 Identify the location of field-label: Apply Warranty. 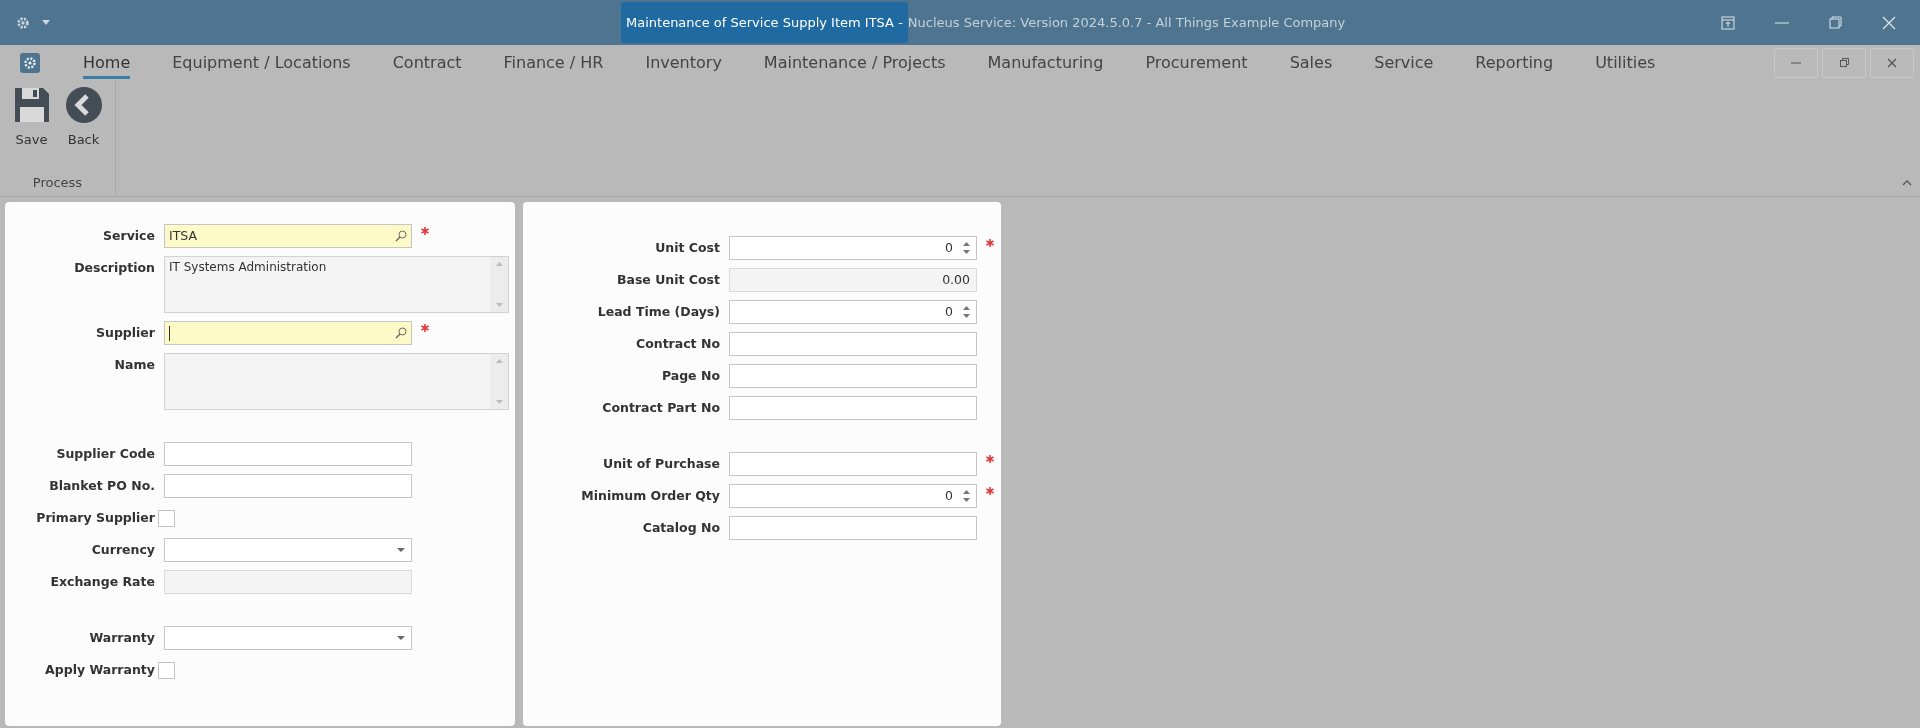
(99, 670).